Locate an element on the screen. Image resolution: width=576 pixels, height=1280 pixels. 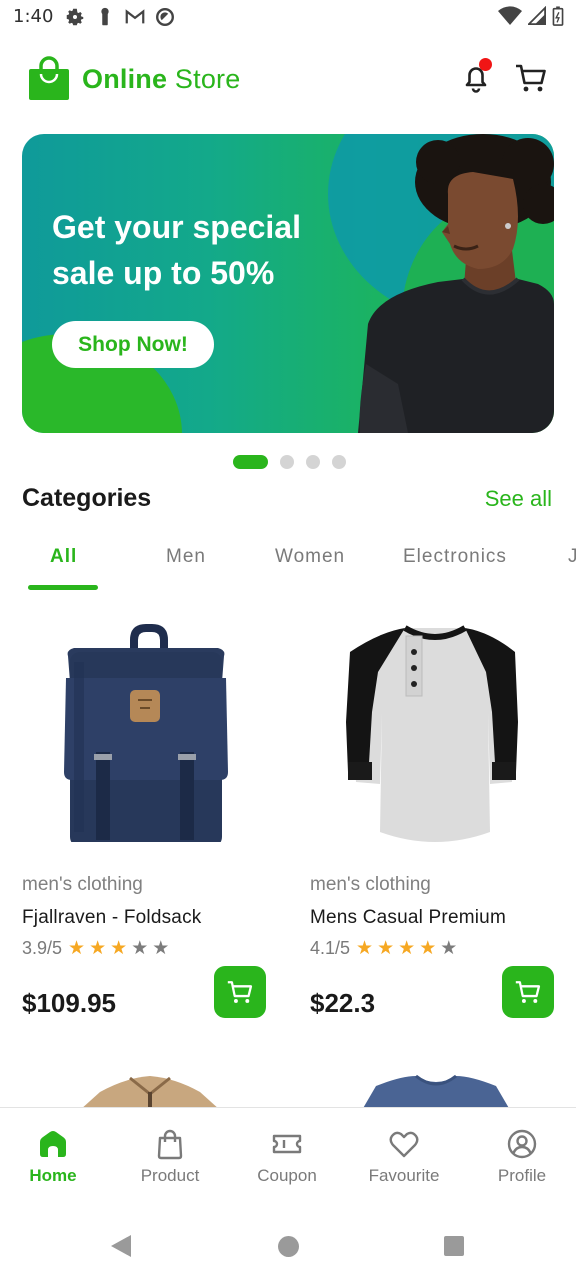
status-notification-icons is located at coordinates (120, 17).